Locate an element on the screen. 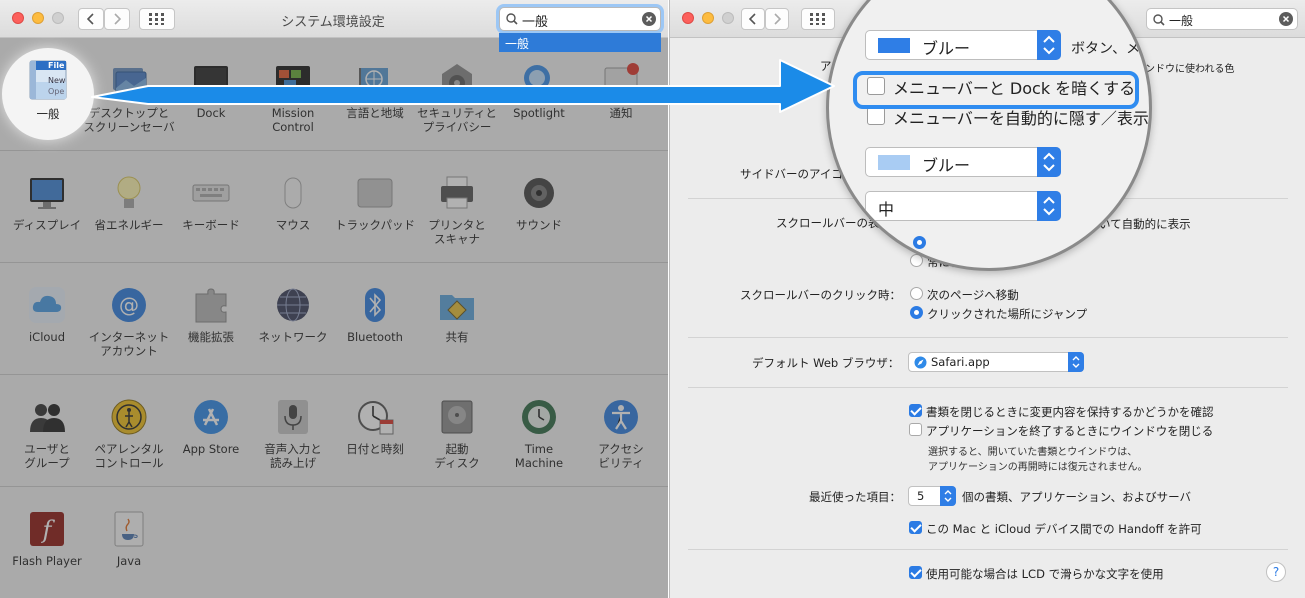  pane-internet-accounts: @ インターネット アカウント is located at coordinates (129, 326).